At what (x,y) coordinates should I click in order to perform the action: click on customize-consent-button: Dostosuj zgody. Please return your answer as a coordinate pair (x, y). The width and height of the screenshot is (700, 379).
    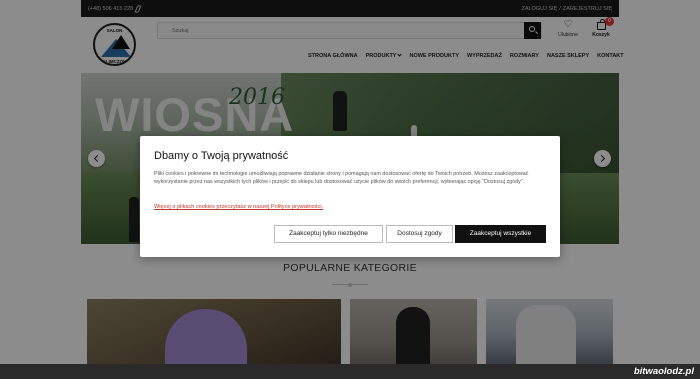
    Looking at the image, I should click on (419, 234).